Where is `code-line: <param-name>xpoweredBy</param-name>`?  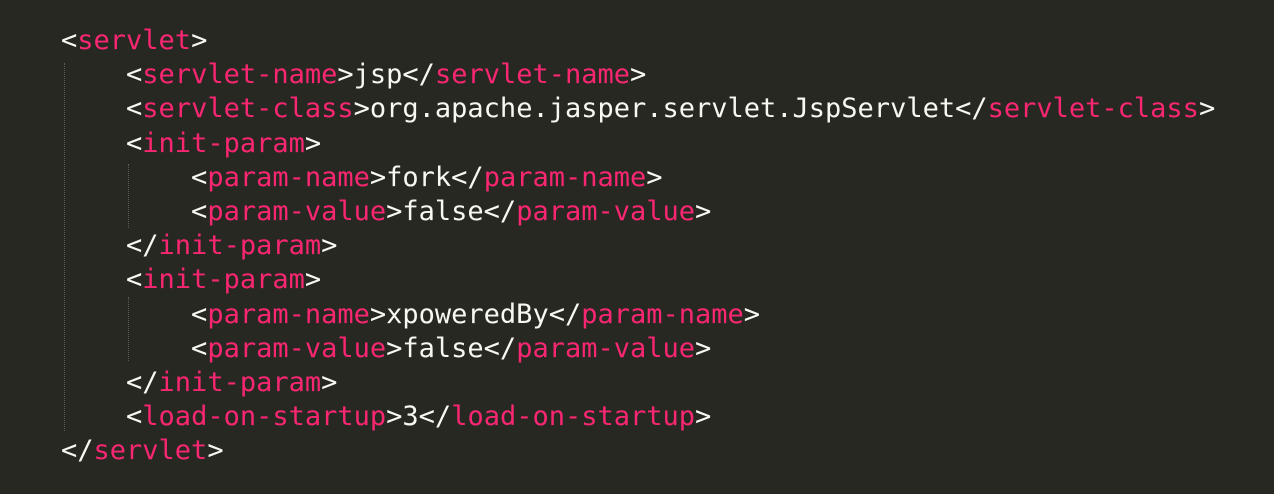
code-line: <param-name>xpoweredBy</param-name> is located at coordinates (638, 315).